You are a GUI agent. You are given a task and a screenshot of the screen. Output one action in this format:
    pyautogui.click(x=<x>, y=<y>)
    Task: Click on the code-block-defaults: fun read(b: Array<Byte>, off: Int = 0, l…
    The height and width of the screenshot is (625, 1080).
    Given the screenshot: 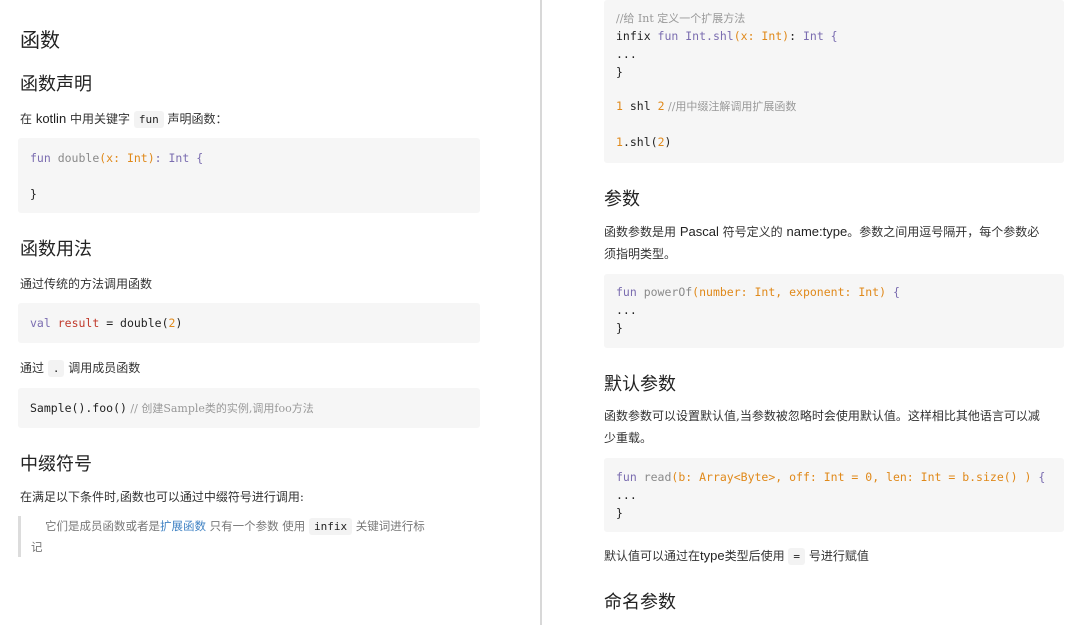 What is the action you would take?
    pyautogui.click(x=834, y=495)
    